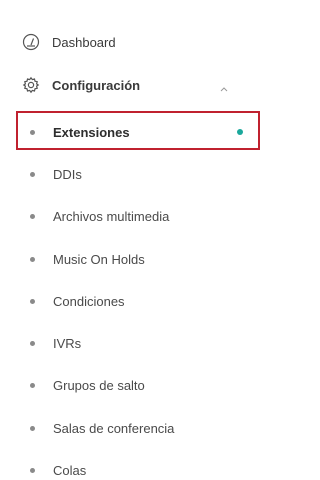 The height and width of the screenshot is (480, 320). I want to click on sub-item-music-on-holds: Music On Holds, so click(128, 259).